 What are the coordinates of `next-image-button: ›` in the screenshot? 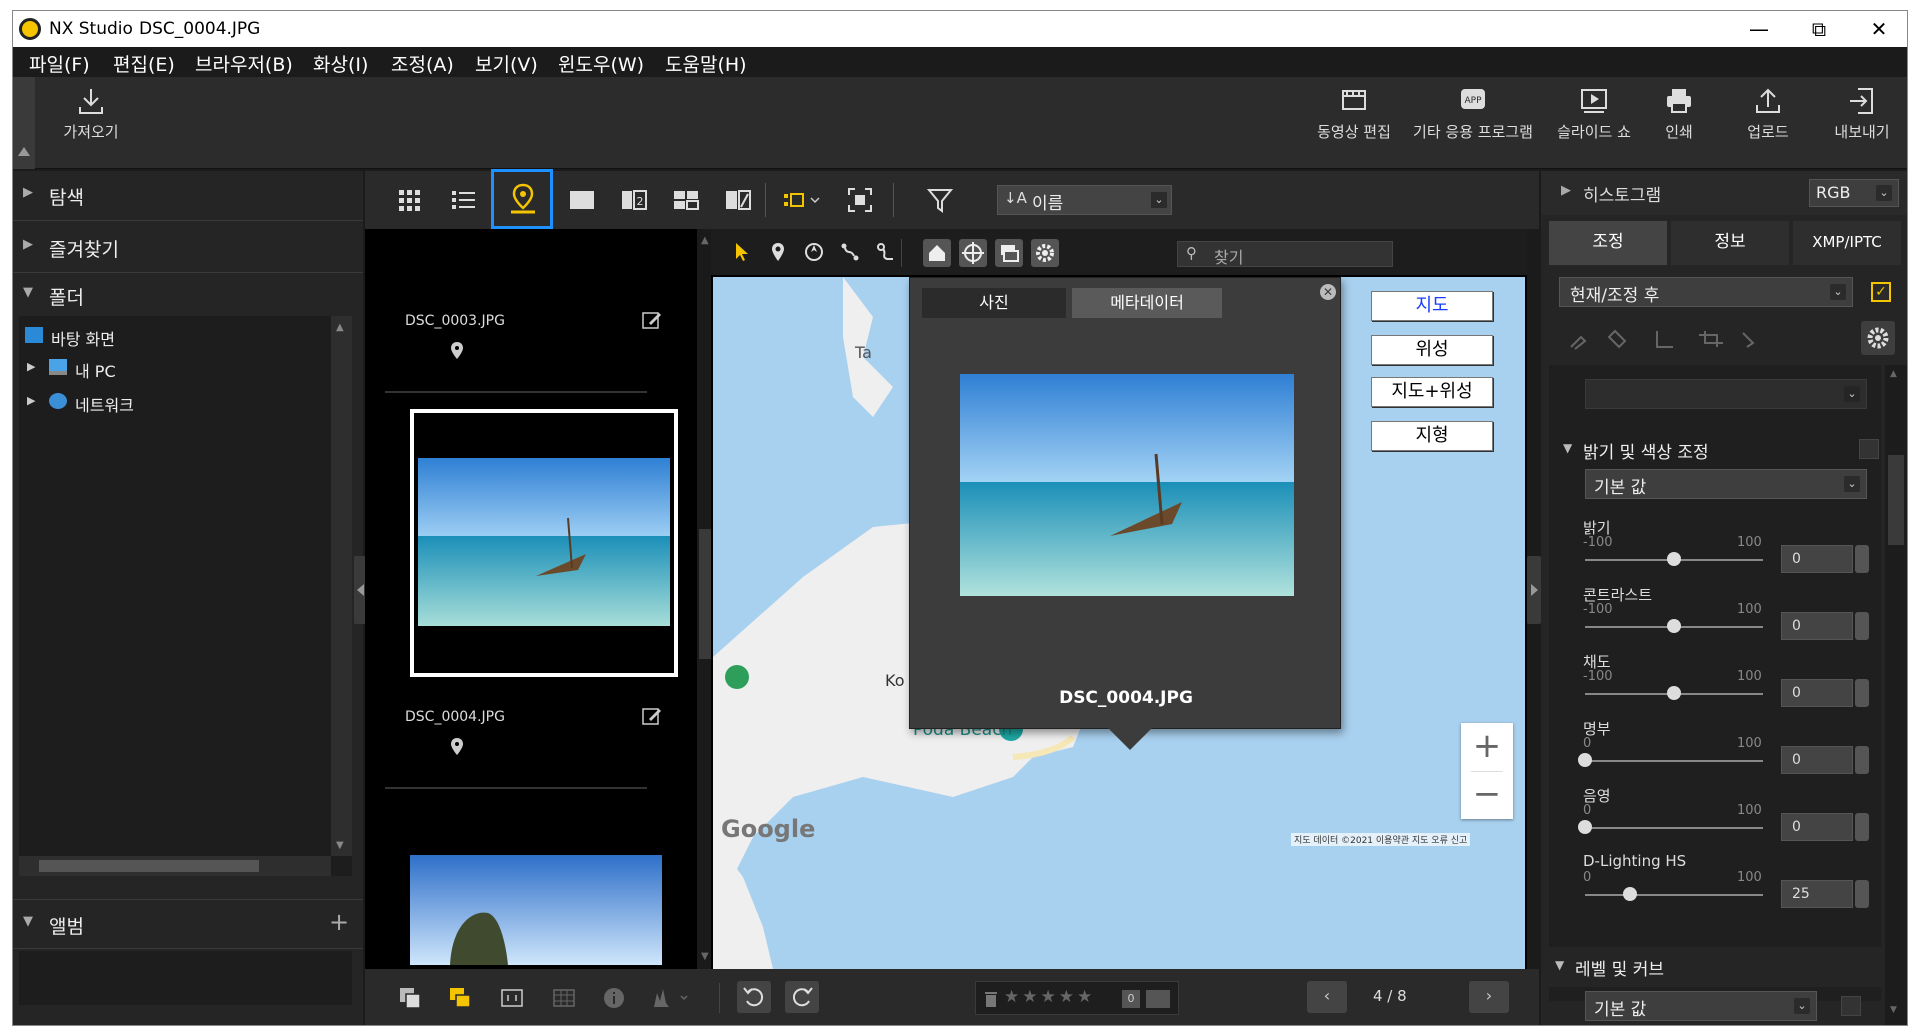 It's located at (1489, 997).